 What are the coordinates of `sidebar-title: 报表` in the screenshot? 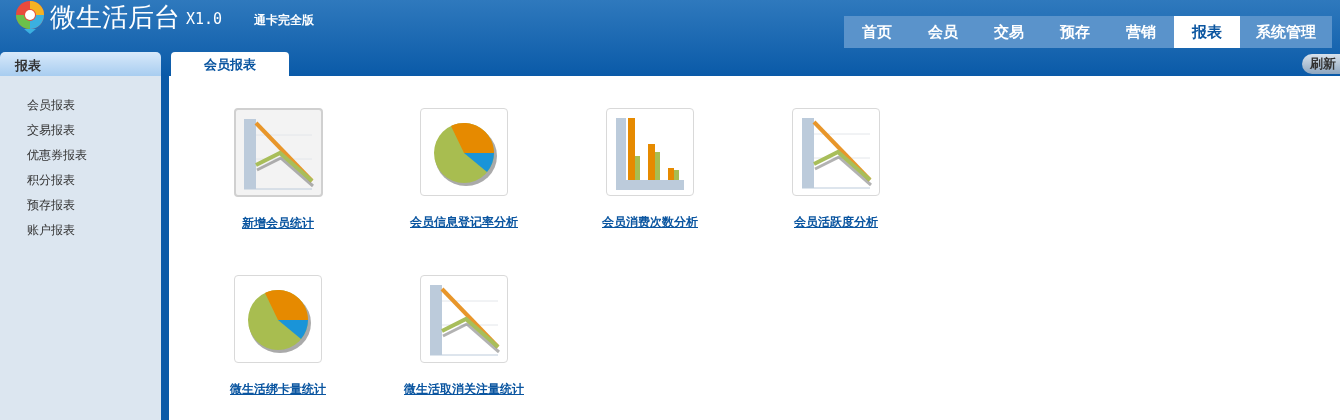 It's located at (80, 64).